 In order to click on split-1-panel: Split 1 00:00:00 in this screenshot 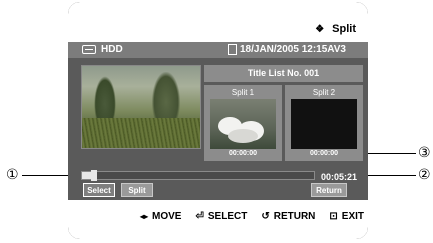, I will do `click(243, 123)`.